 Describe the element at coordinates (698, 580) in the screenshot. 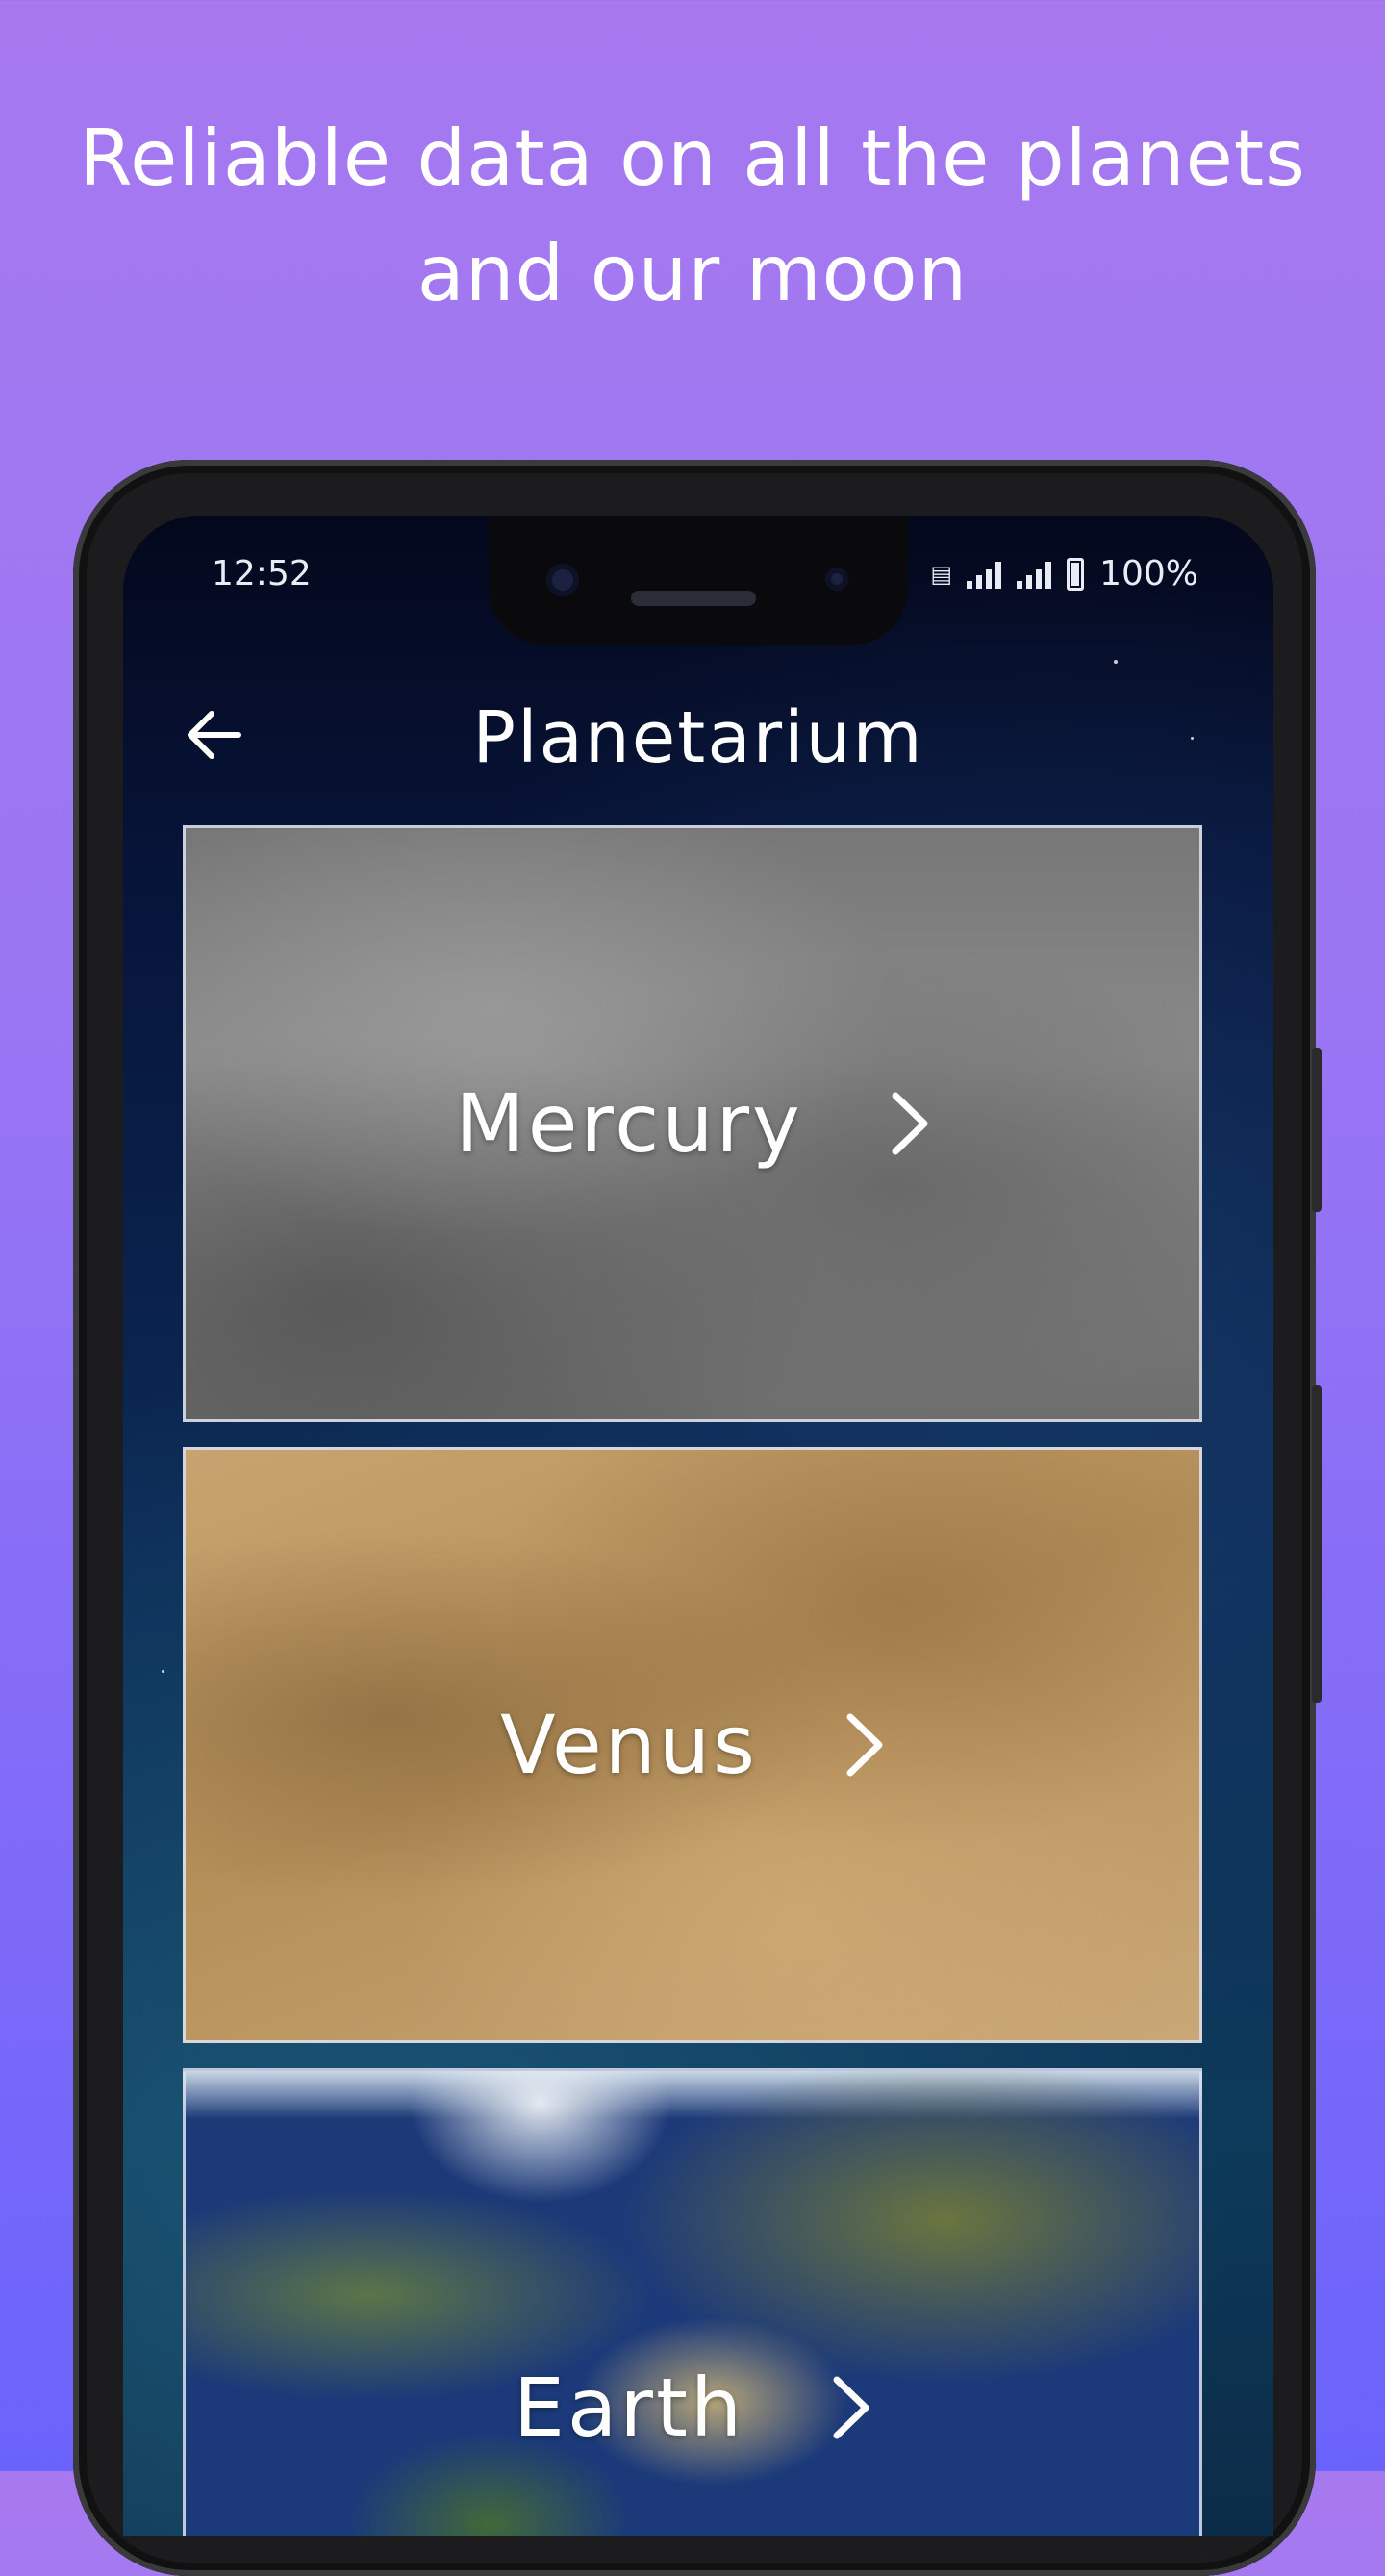

I see `camera-notch` at that location.